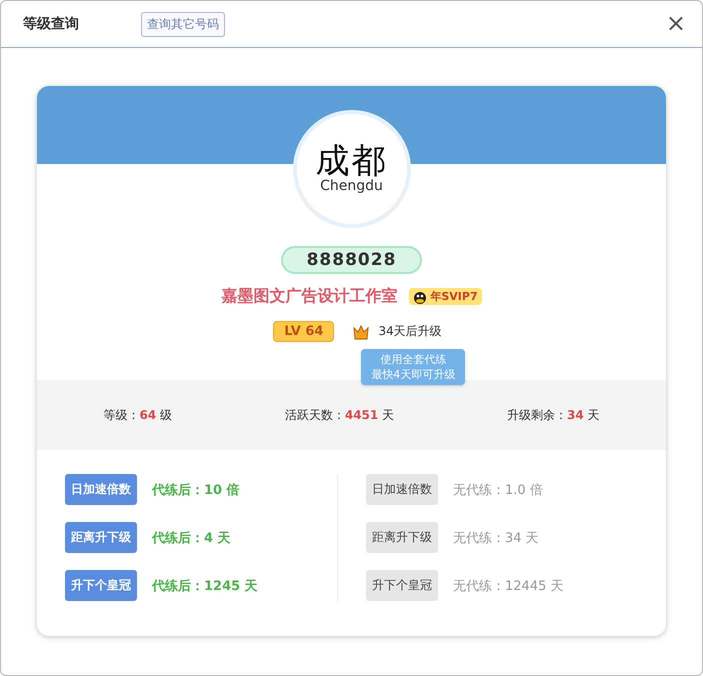 The width and height of the screenshot is (703, 676). What do you see at coordinates (496, 538) in the screenshot?
I see `row-value: 无代练：34 天` at bounding box center [496, 538].